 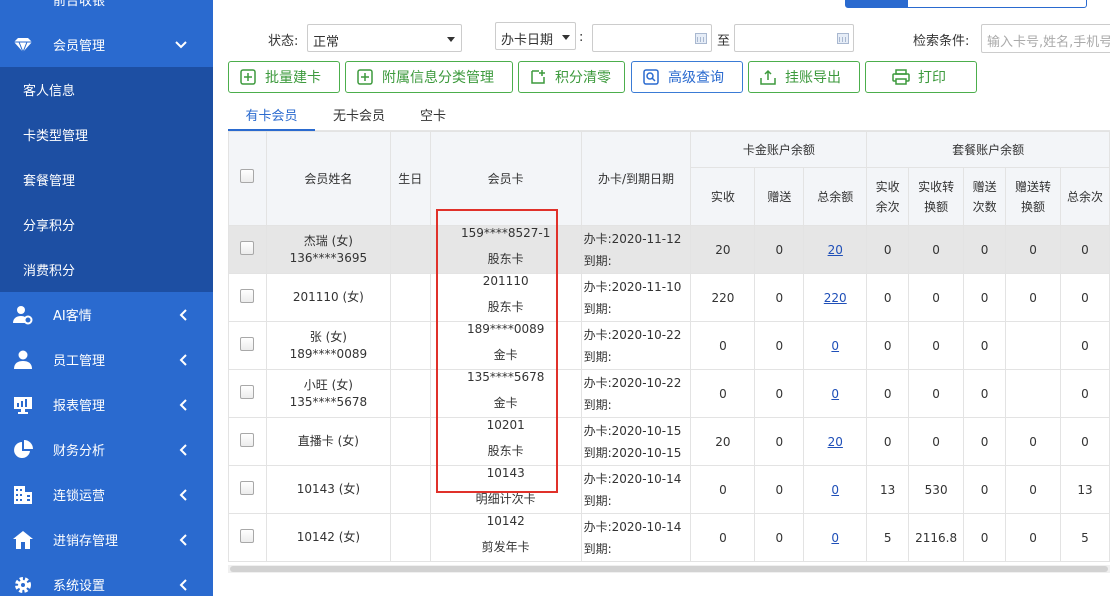 What do you see at coordinates (636, 178) in the screenshot?
I see `header-dates: 办卡/到期日期` at bounding box center [636, 178].